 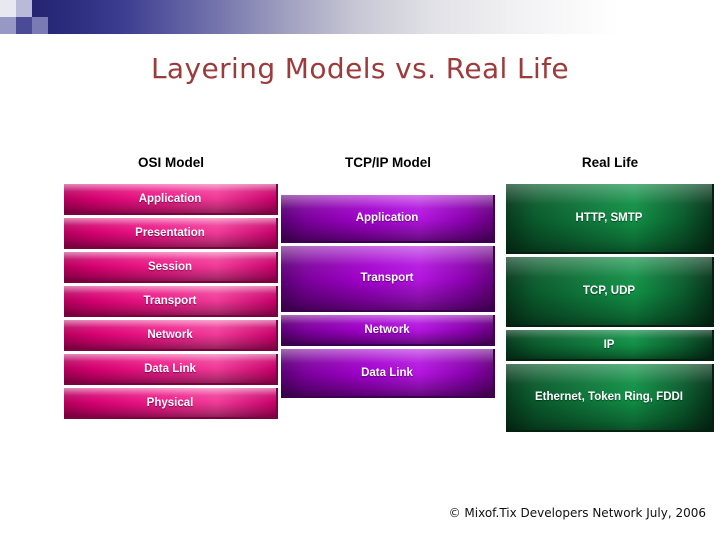 I want to click on page-title: Layering Models vs. Real Life, so click(x=360, y=68).